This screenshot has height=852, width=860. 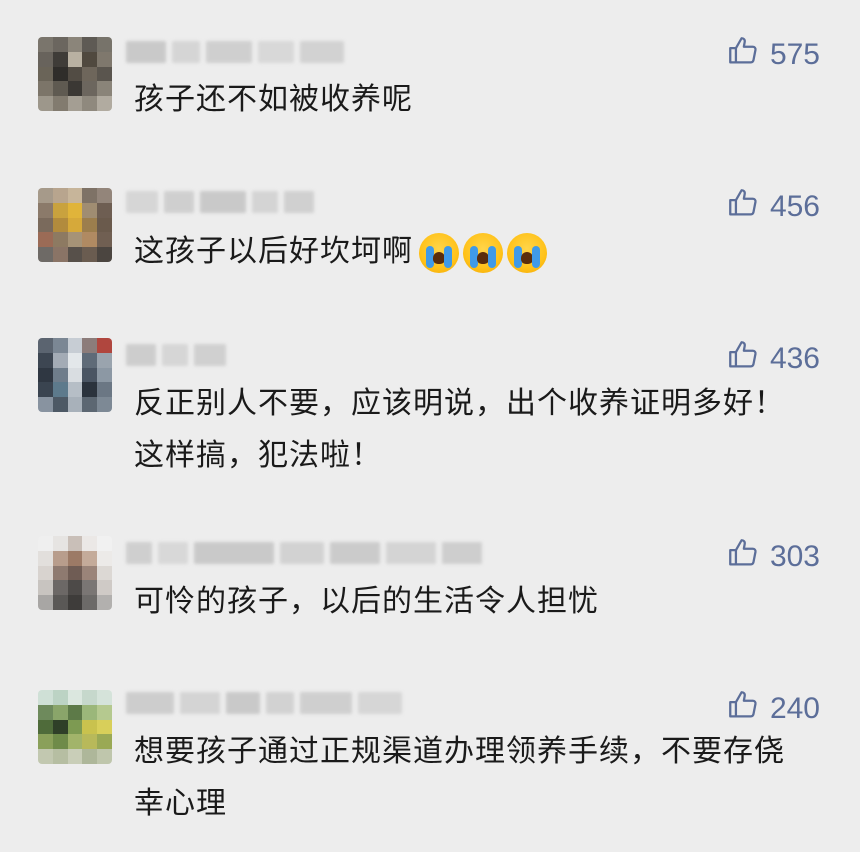 I want to click on like-button: 436, so click(x=773, y=359).